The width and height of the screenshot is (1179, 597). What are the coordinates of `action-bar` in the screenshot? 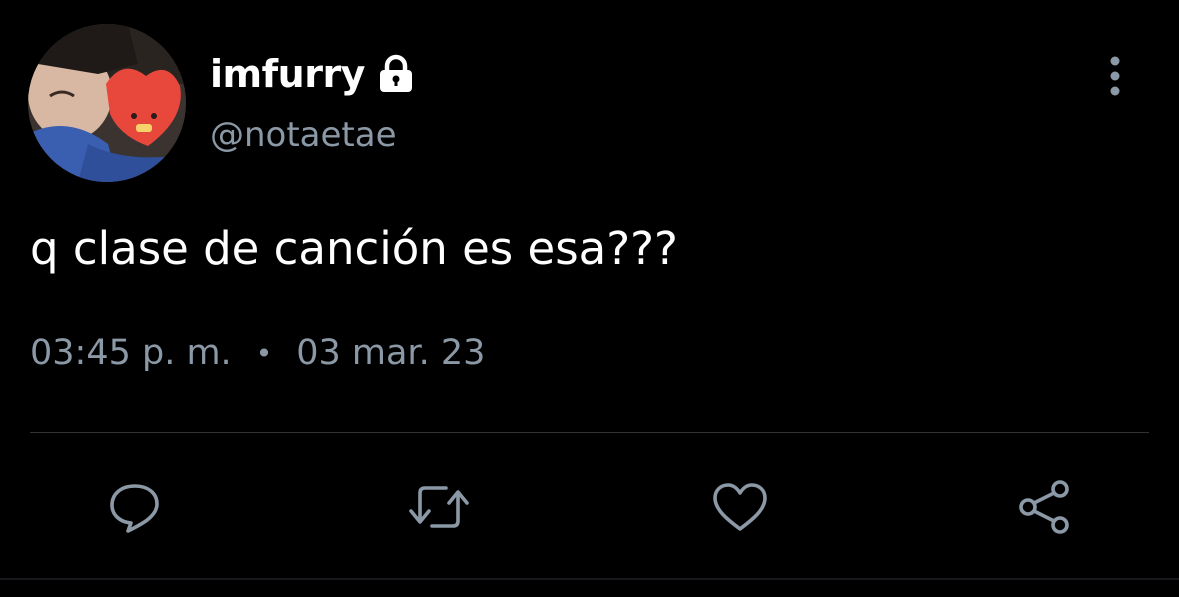 It's located at (589, 507).